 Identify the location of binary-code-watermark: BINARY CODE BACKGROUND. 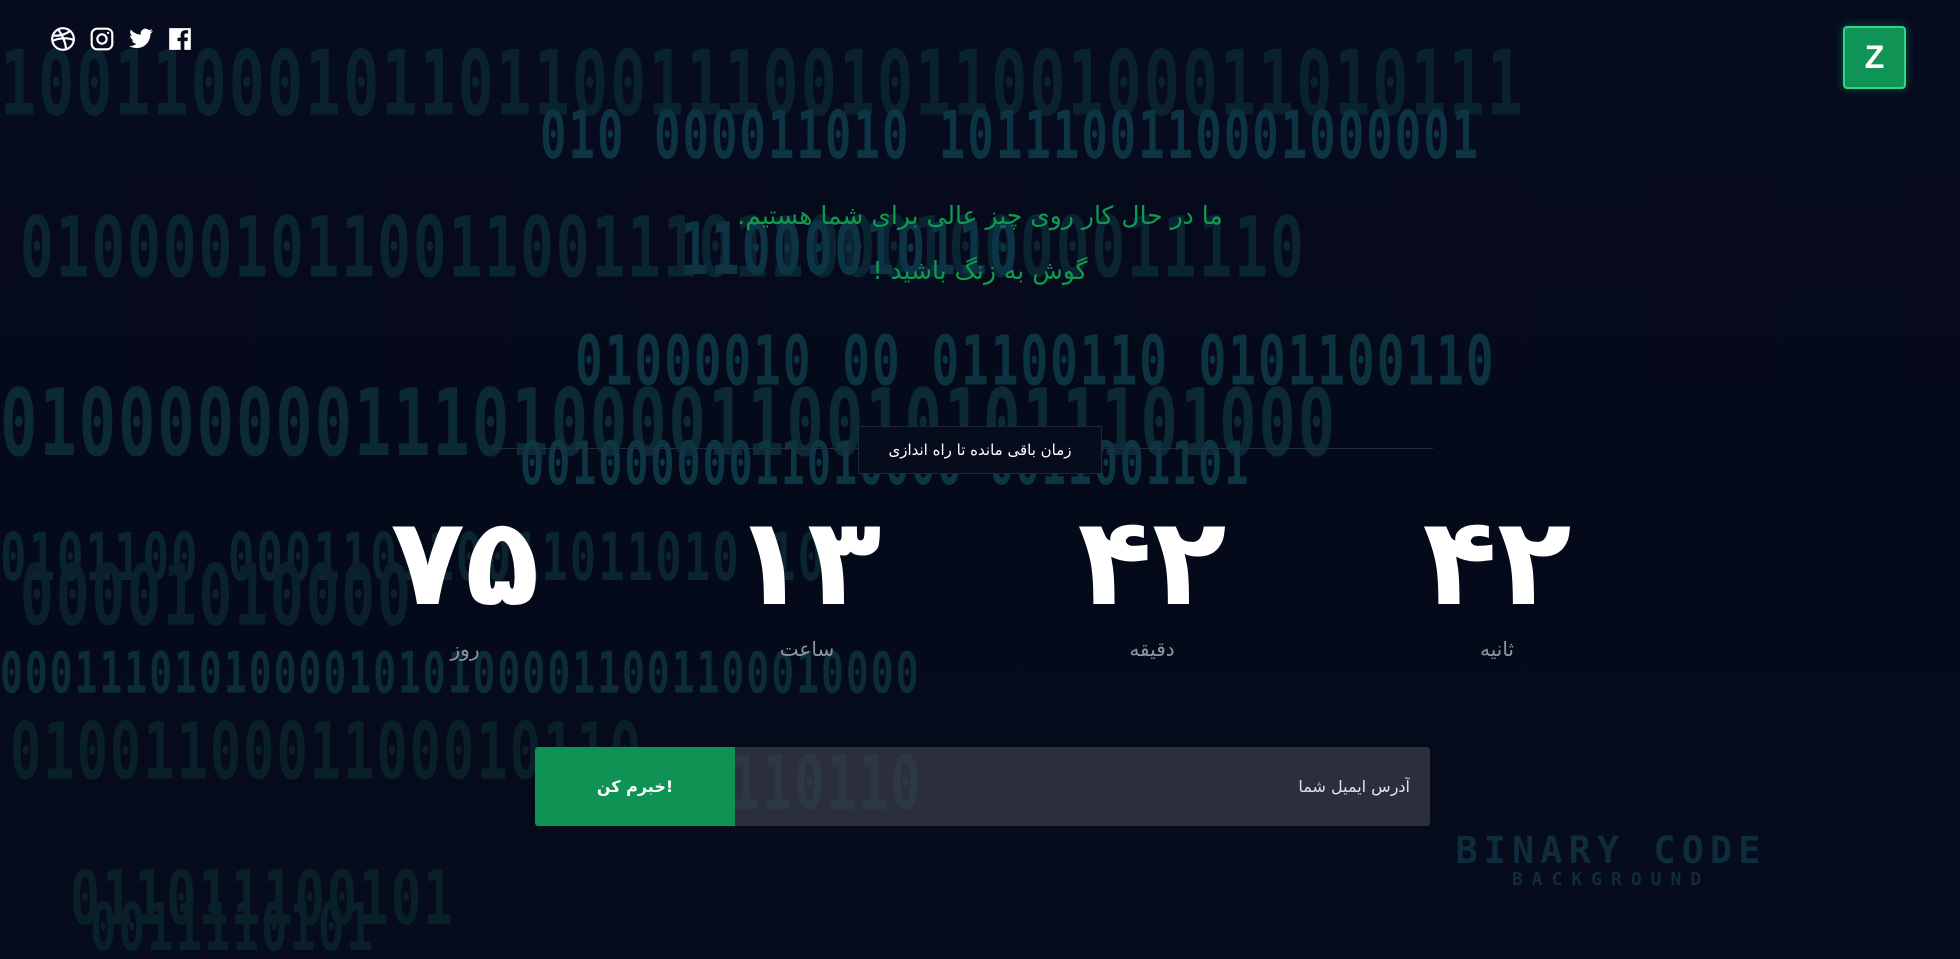
(1611, 861).